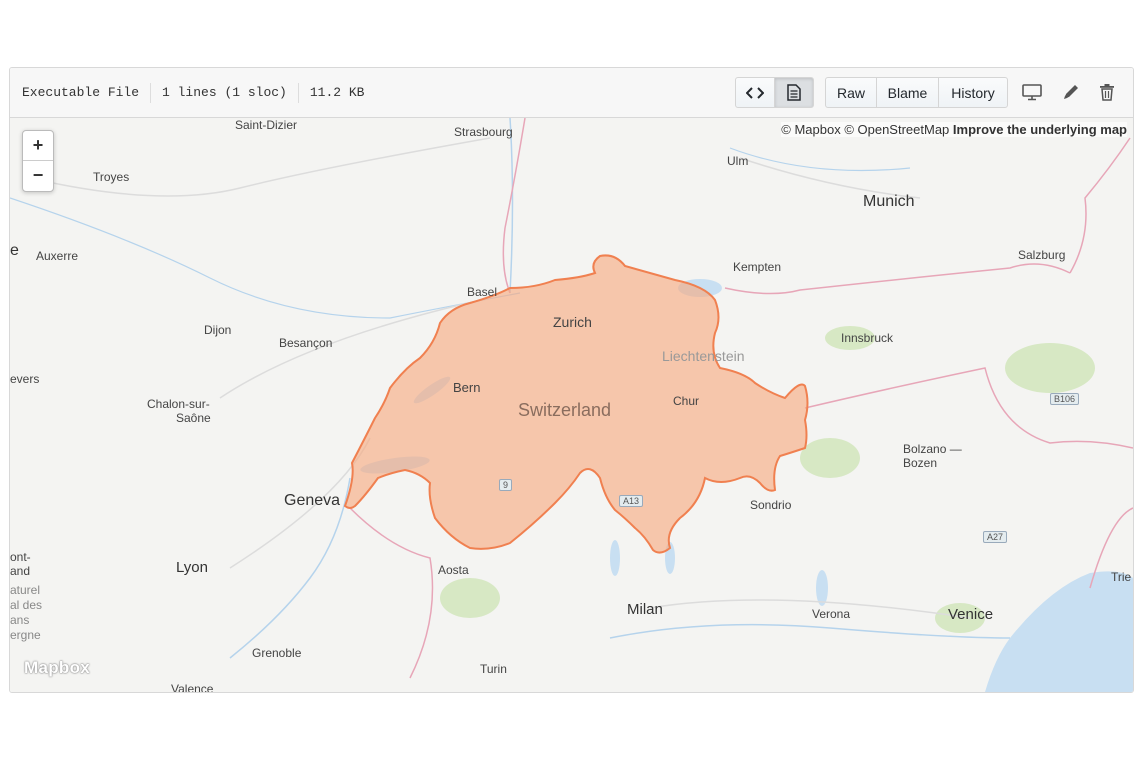 The width and height of the screenshot is (1144, 758). I want to click on label-liechtenstein: Liechtenstein, so click(703, 356).